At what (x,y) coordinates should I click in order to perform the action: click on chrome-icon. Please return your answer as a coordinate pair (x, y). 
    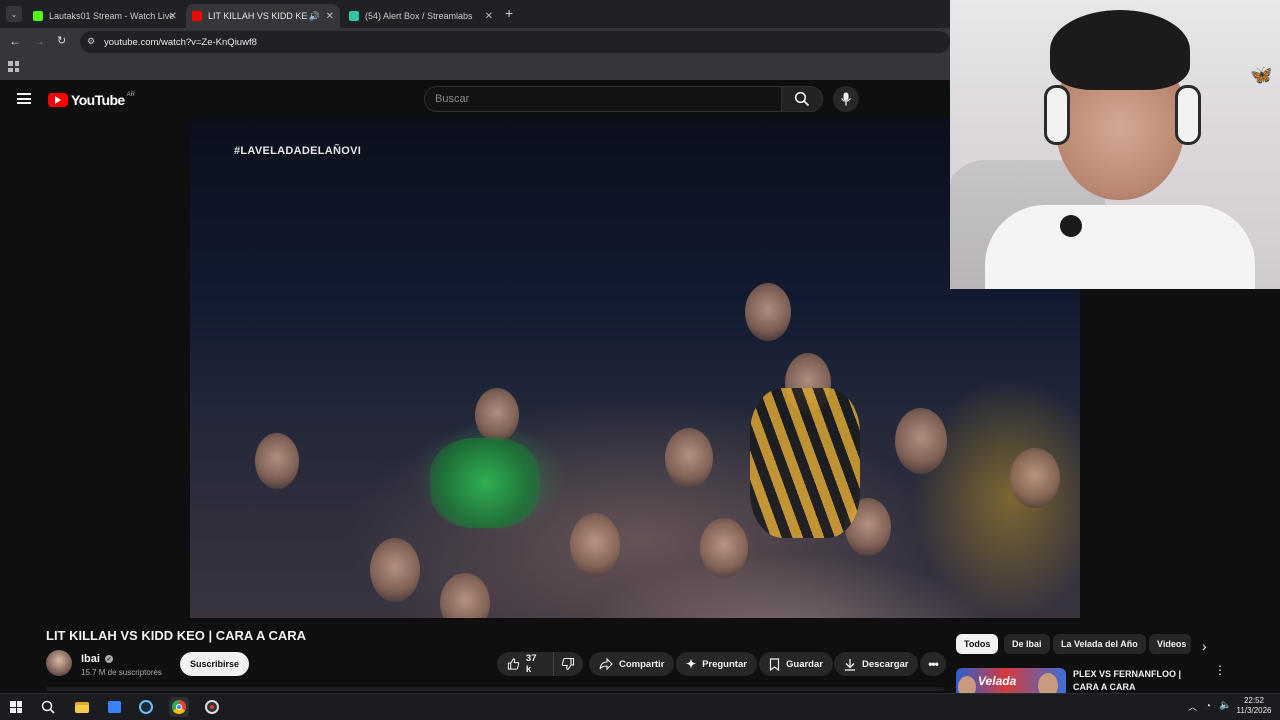
    Looking at the image, I should click on (179, 707).